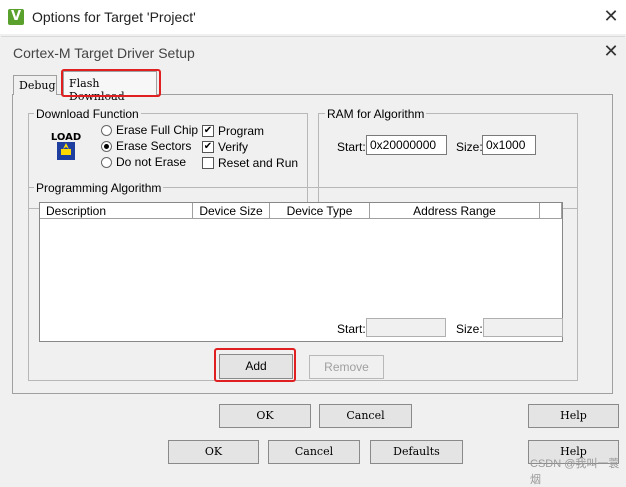  Describe the element at coordinates (406, 145) in the screenshot. I see `ram-start-input: 0x20000000` at that location.